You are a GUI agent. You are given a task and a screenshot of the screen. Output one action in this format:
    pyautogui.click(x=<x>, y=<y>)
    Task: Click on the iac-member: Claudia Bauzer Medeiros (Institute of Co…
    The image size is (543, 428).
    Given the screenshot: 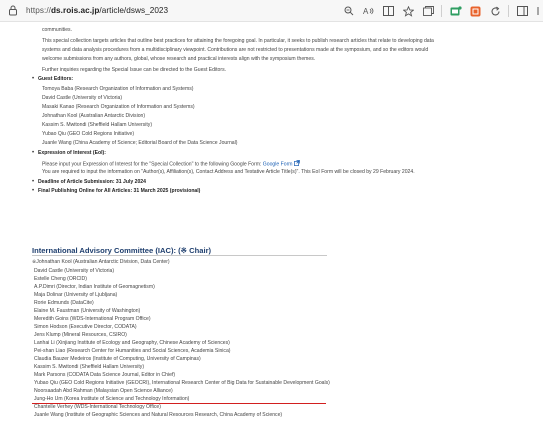 What is the action you would take?
    pyautogui.click(x=117, y=359)
    